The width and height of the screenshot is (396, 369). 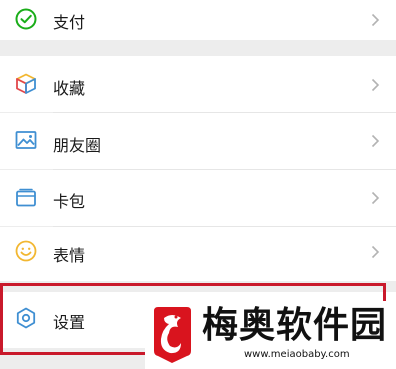 I want to click on wallet-icon, so click(x=26, y=19).